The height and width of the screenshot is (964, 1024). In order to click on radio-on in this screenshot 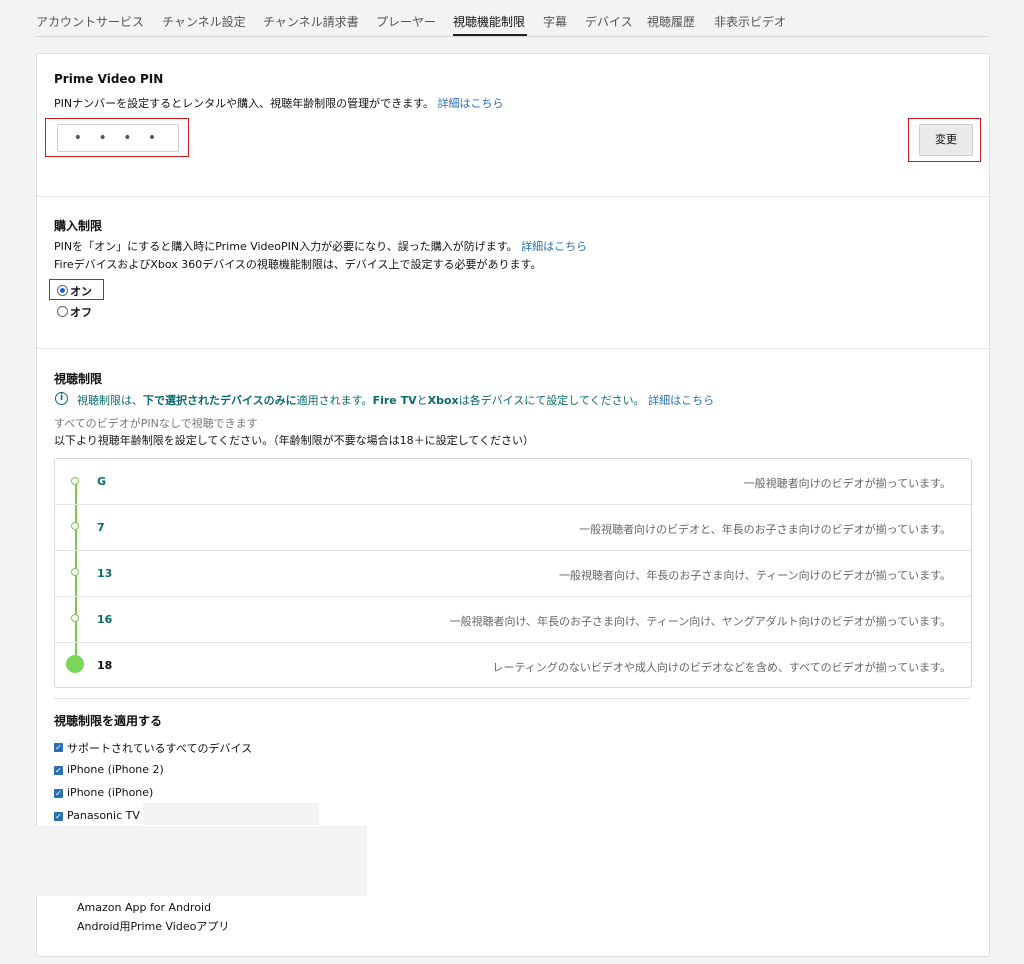, I will do `click(62, 290)`.